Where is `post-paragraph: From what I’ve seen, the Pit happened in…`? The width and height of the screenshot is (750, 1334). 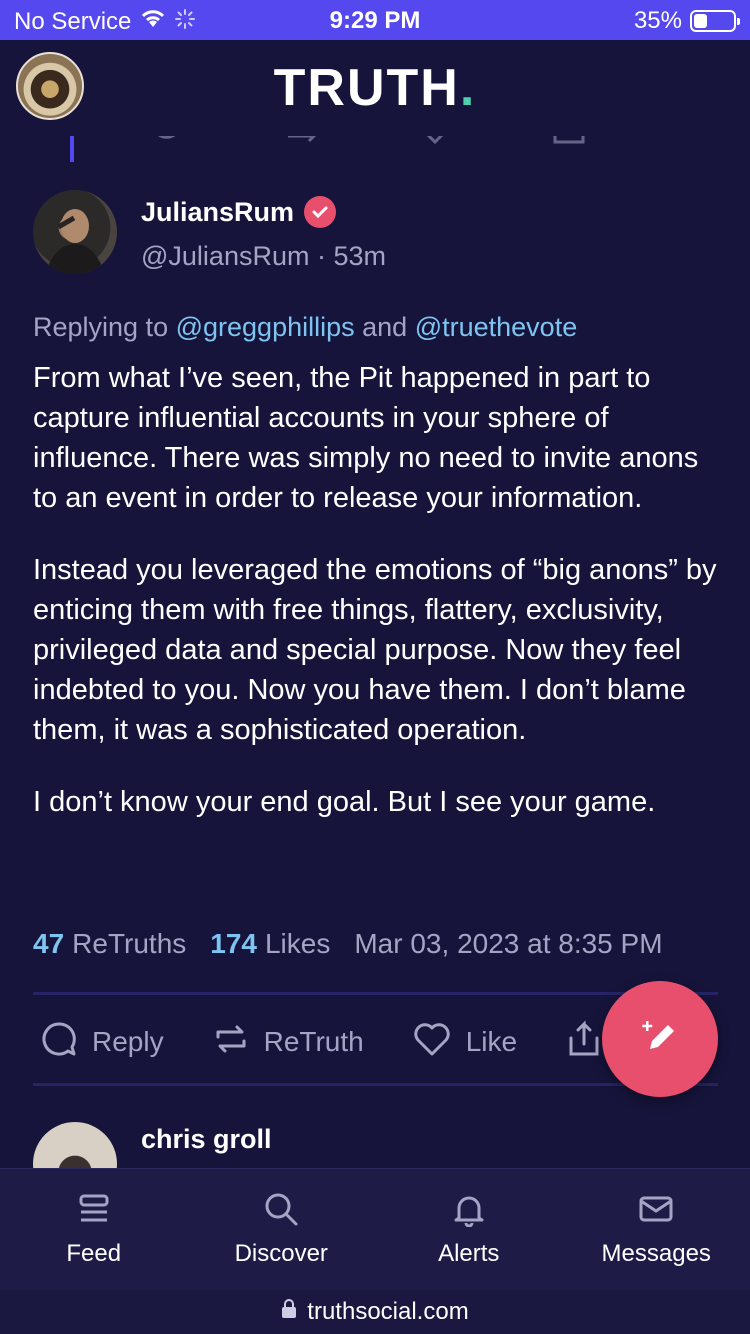
post-paragraph: From what I’ve seen, the Pit happened in… is located at coordinates (366, 438).